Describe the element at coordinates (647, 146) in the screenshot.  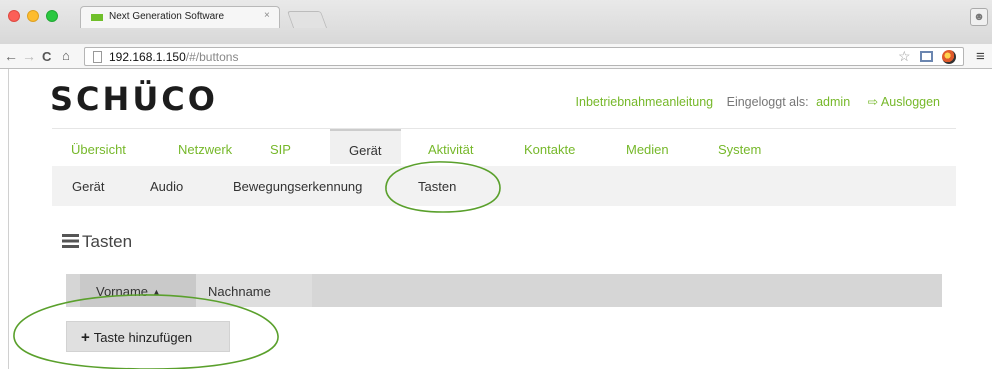
I see `main-tab-medien: Medien` at that location.